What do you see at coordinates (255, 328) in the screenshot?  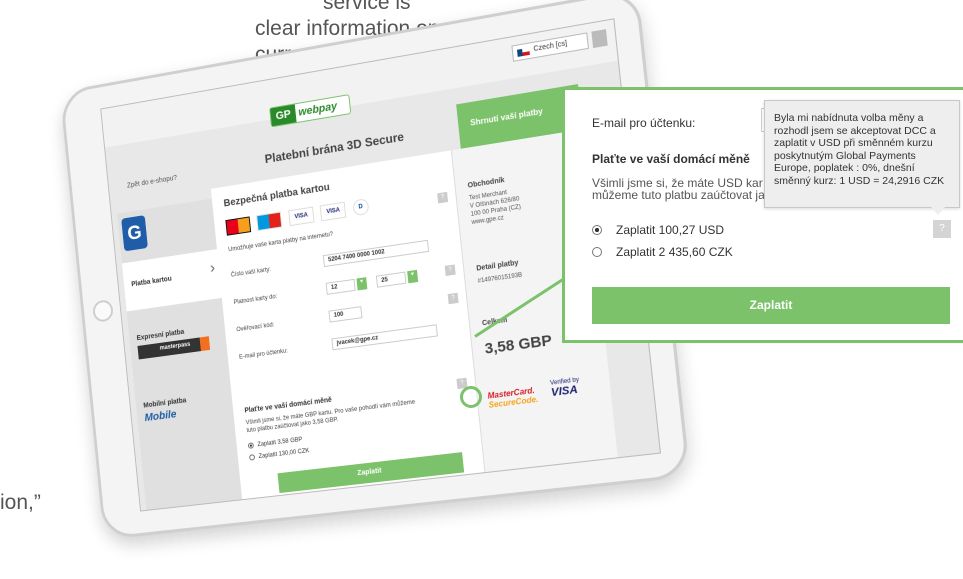 I see `cvc-label: Ověřovací kód:` at bounding box center [255, 328].